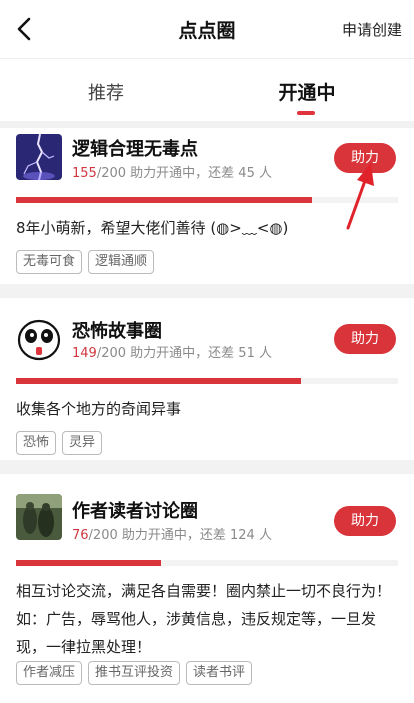  What do you see at coordinates (306, 113) in the screenshot?
I see `active-tab-indicator` at bounding box center [306, 113].